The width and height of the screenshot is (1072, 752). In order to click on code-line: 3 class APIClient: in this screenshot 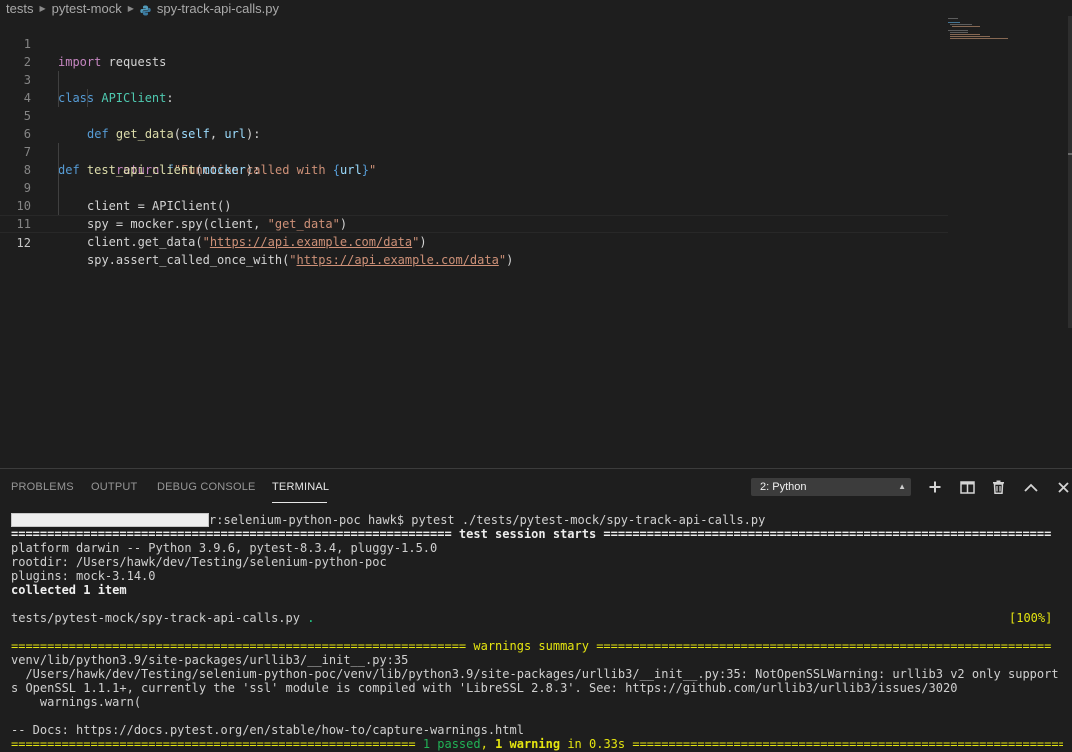, I will do `click(474, 79)`.